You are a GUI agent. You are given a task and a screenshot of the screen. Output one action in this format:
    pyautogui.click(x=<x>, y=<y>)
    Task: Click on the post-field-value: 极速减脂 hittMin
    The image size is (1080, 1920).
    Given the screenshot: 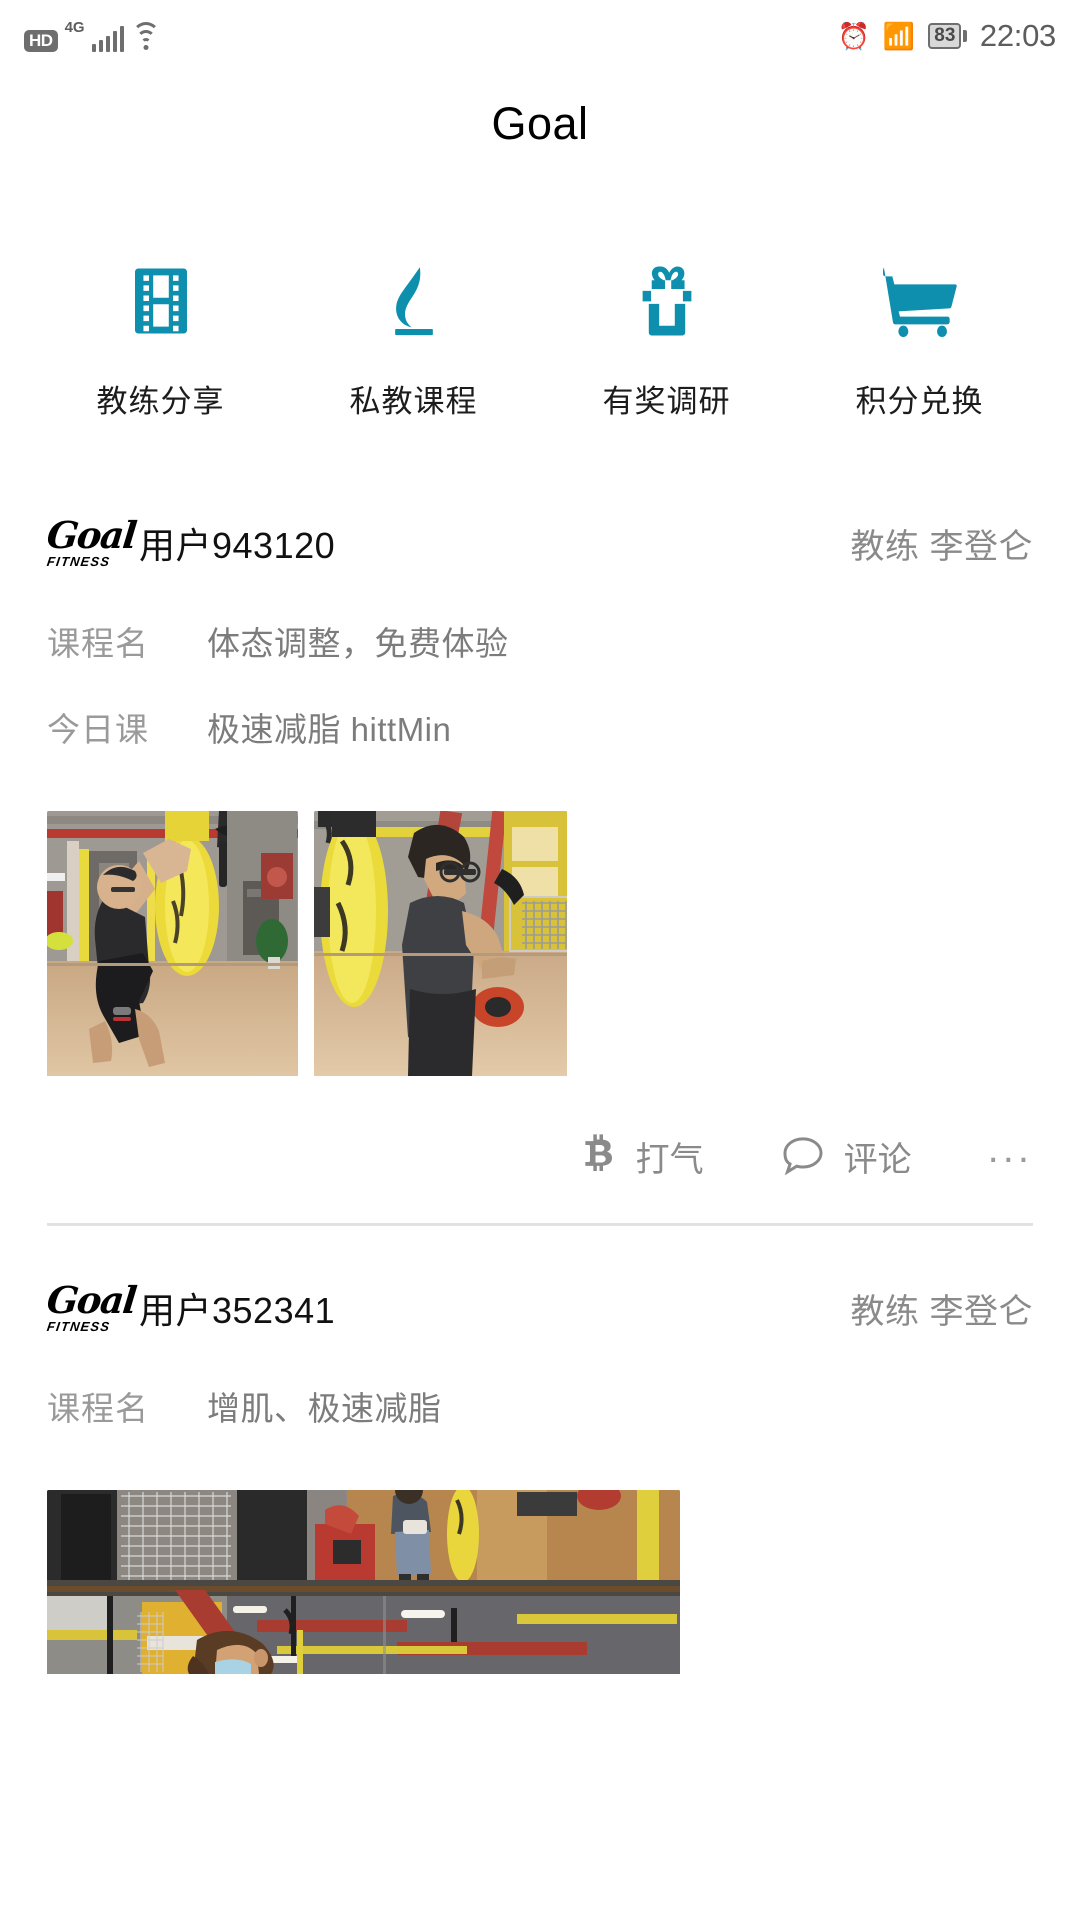 What is the action you would take?
    pyautogui.click(x=329, y=729)
    